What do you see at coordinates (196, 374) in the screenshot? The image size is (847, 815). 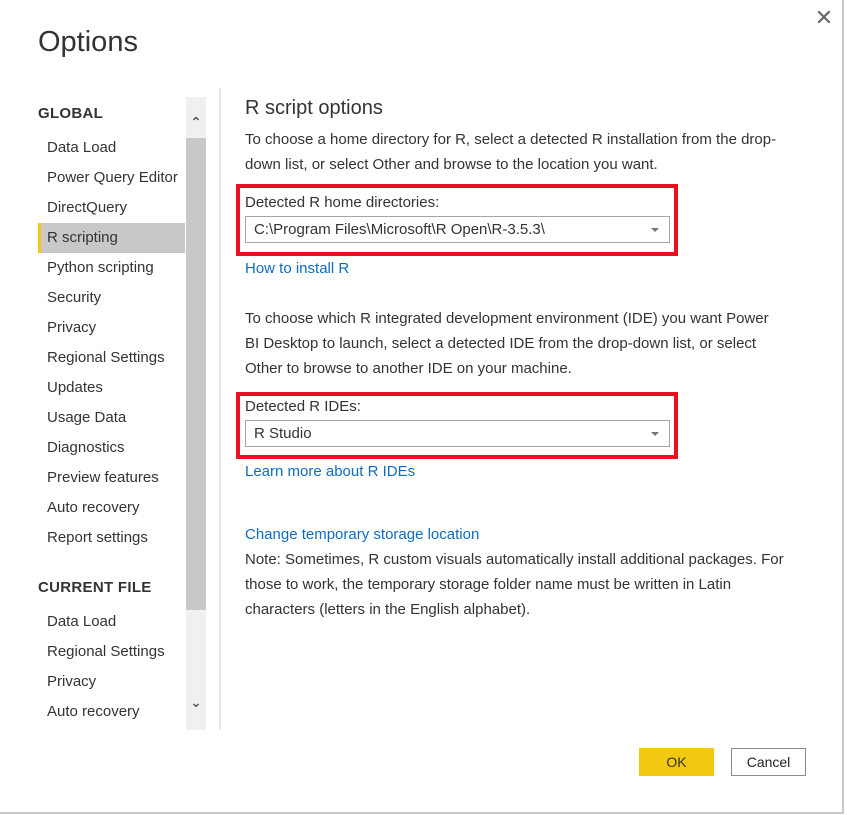 I see `scrollbar-thumb` at bounding box center [196, 374].